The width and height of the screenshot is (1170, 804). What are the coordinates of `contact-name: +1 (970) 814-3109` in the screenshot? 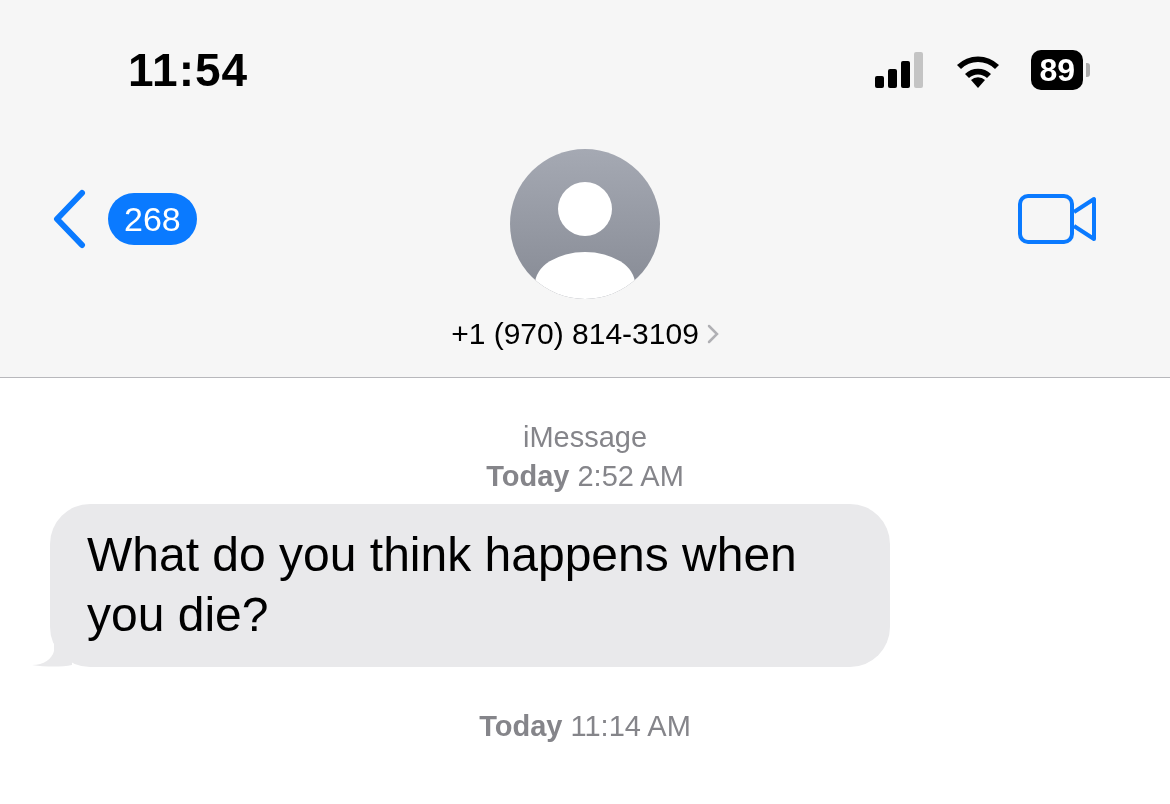 It's located at (575, 334).